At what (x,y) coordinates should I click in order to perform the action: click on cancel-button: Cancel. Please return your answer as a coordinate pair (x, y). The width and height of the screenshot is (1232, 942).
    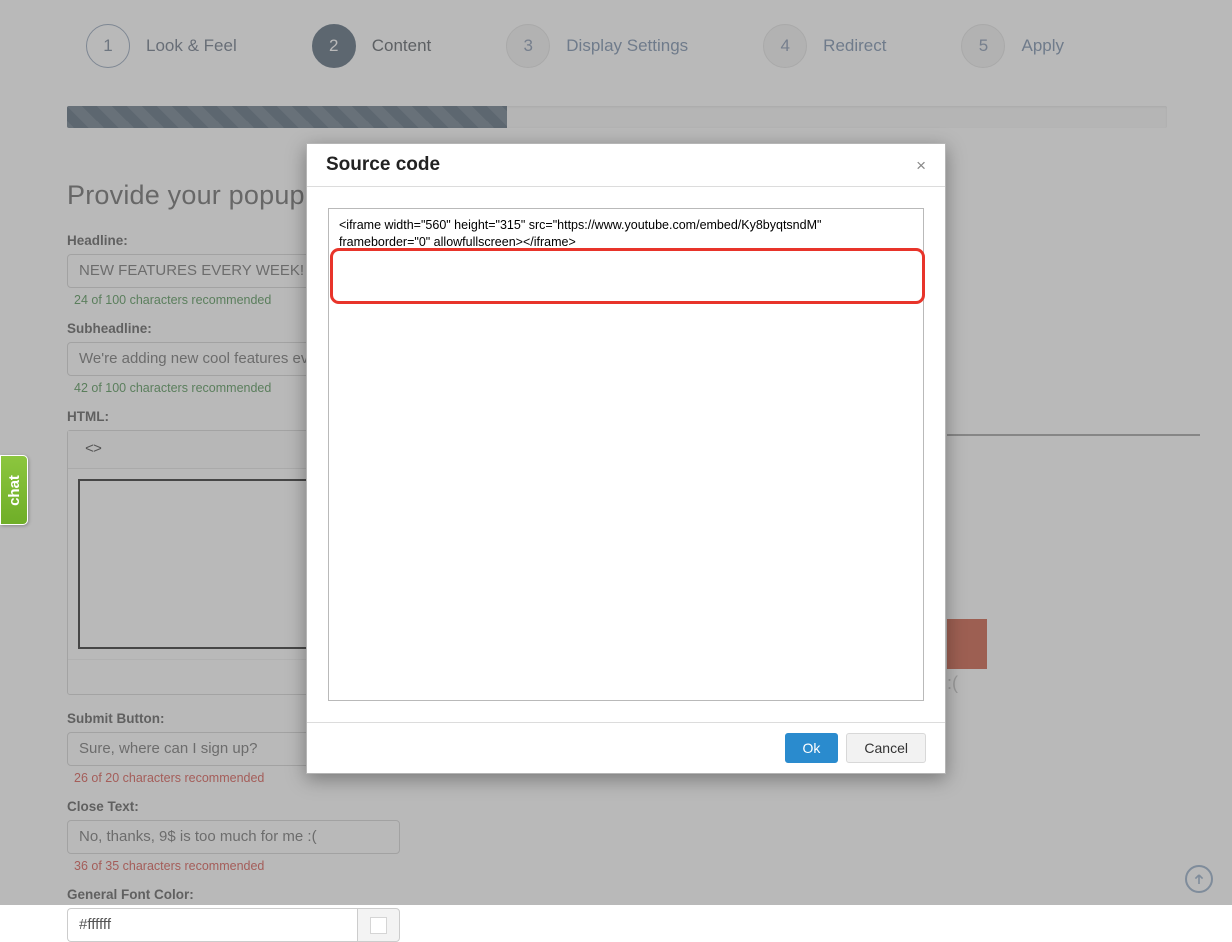
    Looking at the image, I should click on (886, 748).